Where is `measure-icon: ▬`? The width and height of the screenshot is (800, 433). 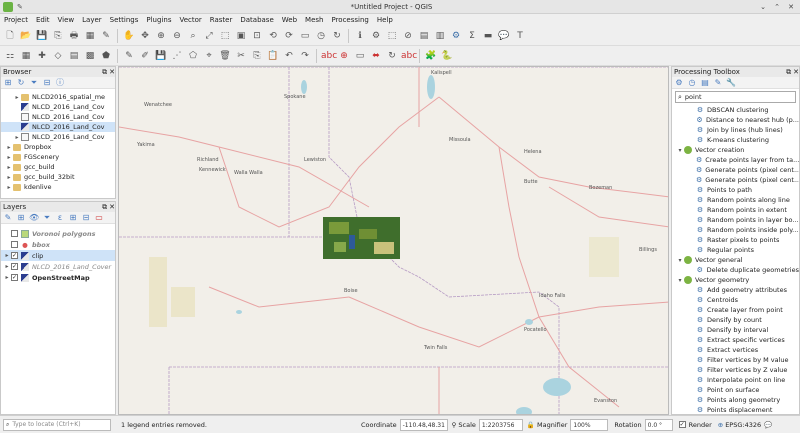 measure-icon: ▬ is located at coordinates (488, 36).